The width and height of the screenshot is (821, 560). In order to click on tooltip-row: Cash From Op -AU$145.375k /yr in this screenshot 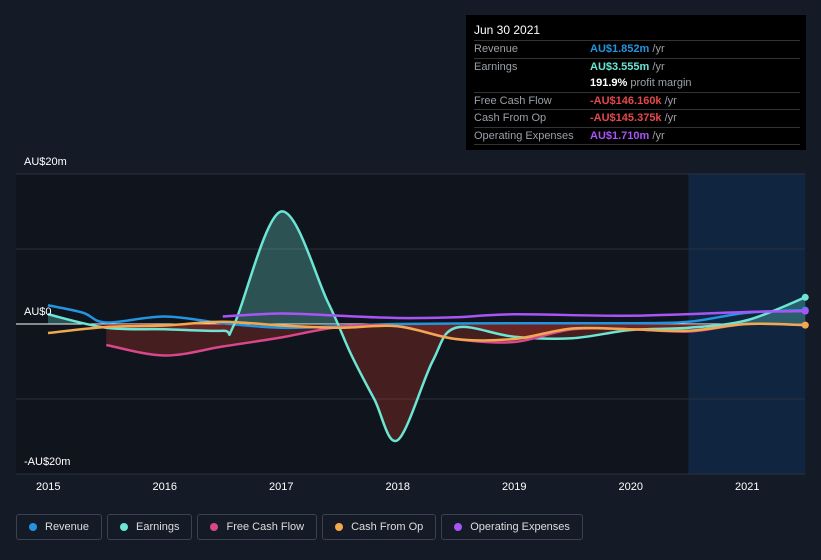, I will do `click(637, 119)`.